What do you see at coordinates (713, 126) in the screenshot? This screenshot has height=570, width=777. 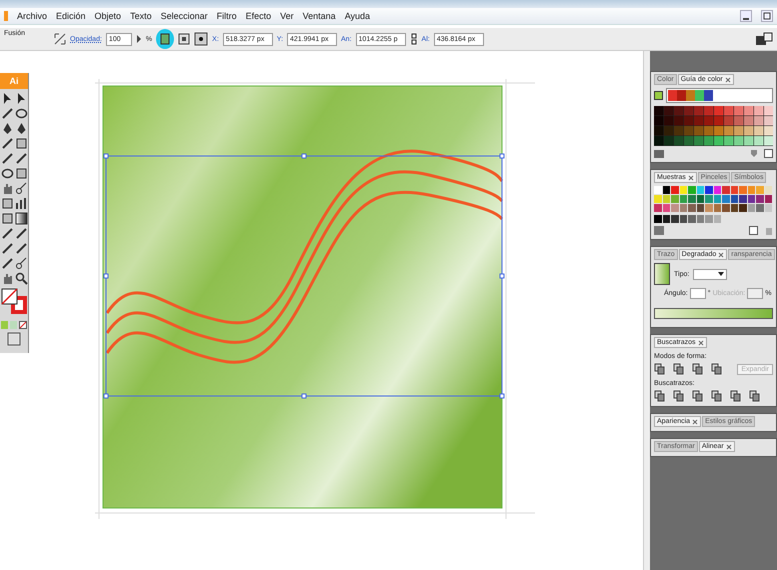 I see `color-variations-drawing` at bounding box center [713, 126].